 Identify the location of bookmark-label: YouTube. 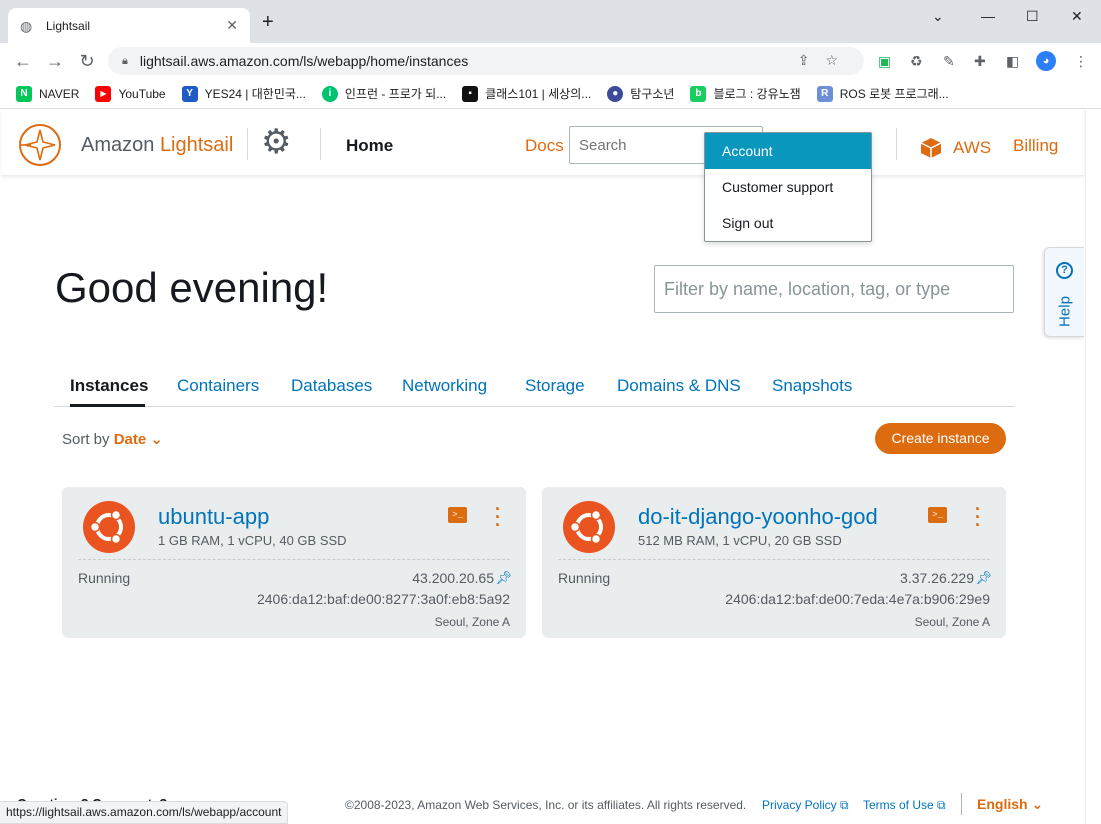
(142, 93).